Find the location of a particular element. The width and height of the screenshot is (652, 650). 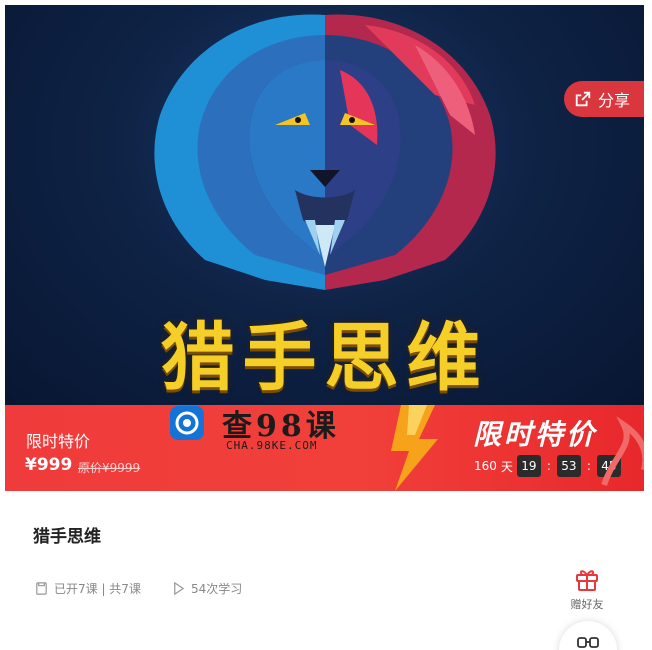

share-button: 分享 is located at coordinates (604, 99).